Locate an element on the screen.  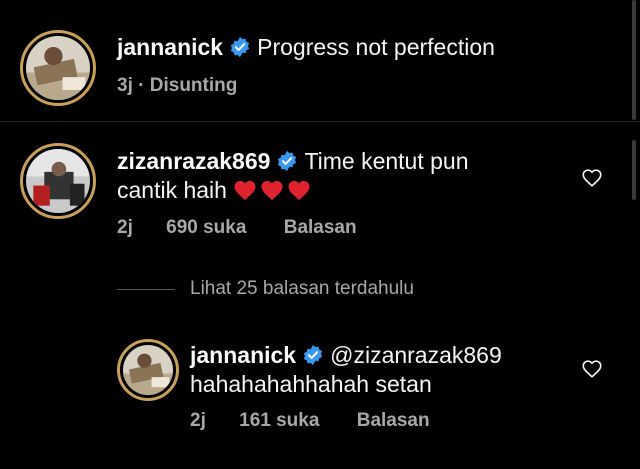
caption-avatar is located at coordinates (58, 68).